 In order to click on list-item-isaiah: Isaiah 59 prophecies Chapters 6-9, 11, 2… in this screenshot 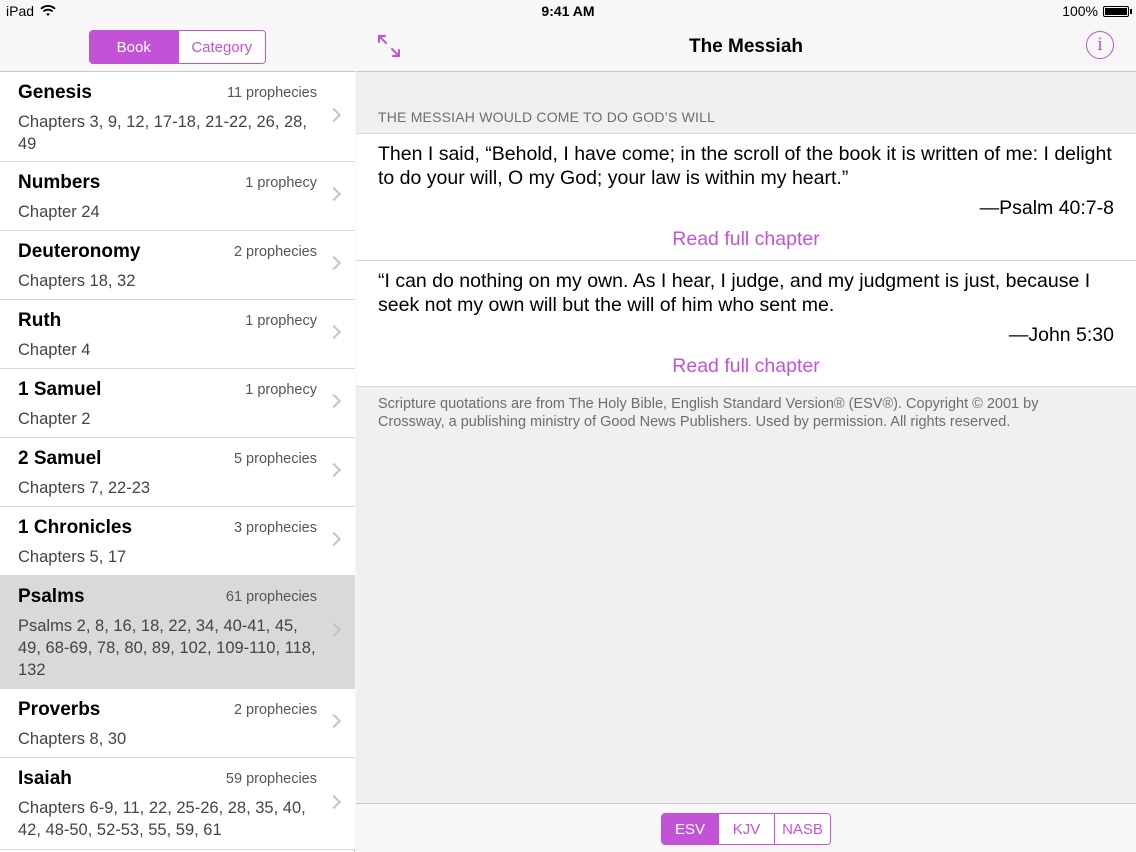, I will do `click(177, 804)`.